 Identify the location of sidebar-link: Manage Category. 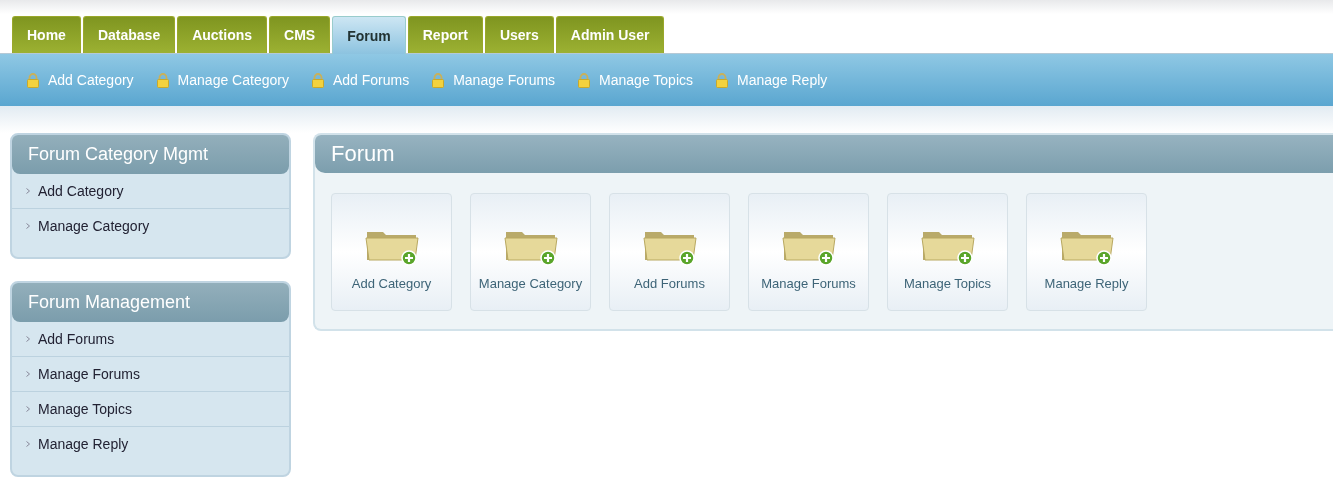
(150, 226).